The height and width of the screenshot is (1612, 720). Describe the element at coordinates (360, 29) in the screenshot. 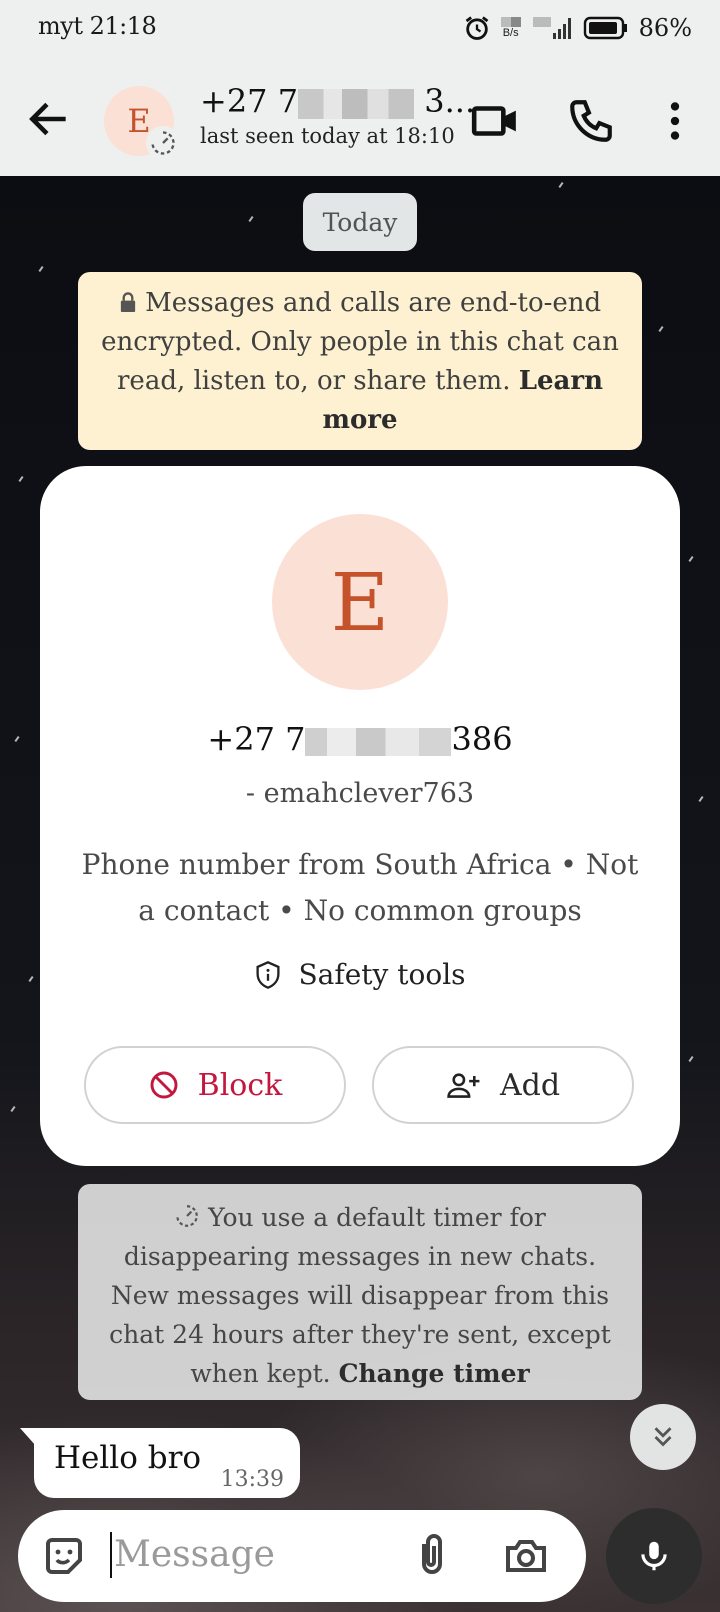

I see `status-bar: myt 21:18 B/s 86%` at that location.